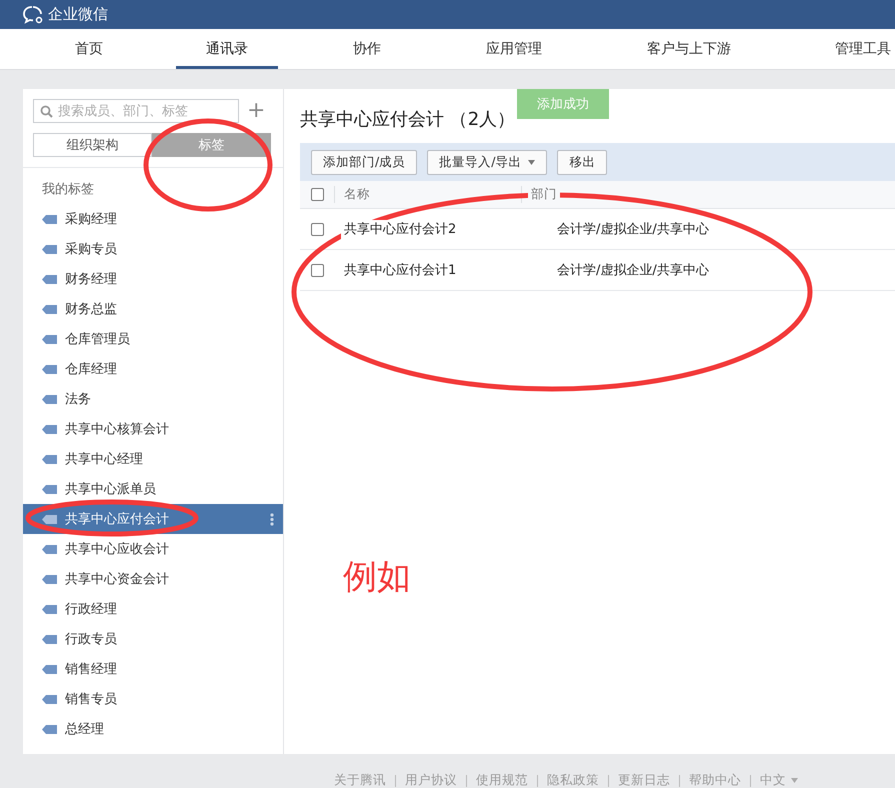  Describe the element at coordinates (153, 339) in the screenshot. I see `tag-item: 仓库管理员` at that location.